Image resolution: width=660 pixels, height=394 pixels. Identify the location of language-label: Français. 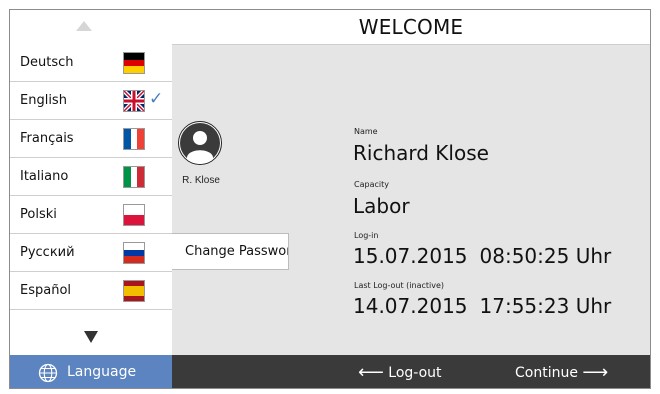
(47, 138).